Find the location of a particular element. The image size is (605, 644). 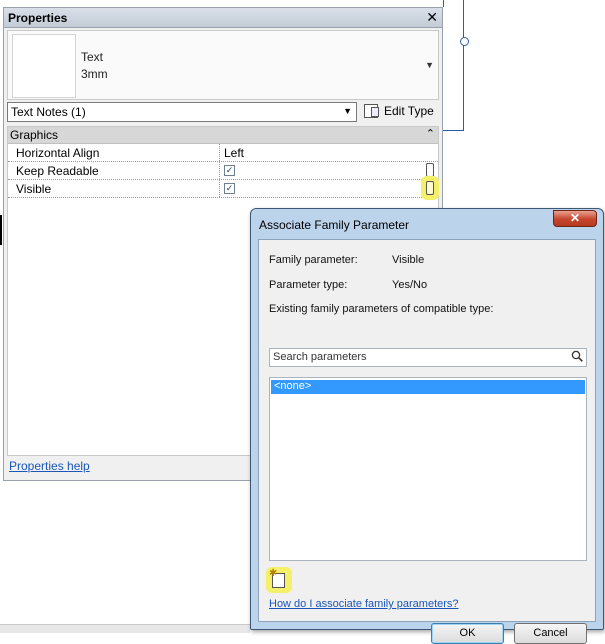

type-thumbnail is located at coordinates (44, 66).